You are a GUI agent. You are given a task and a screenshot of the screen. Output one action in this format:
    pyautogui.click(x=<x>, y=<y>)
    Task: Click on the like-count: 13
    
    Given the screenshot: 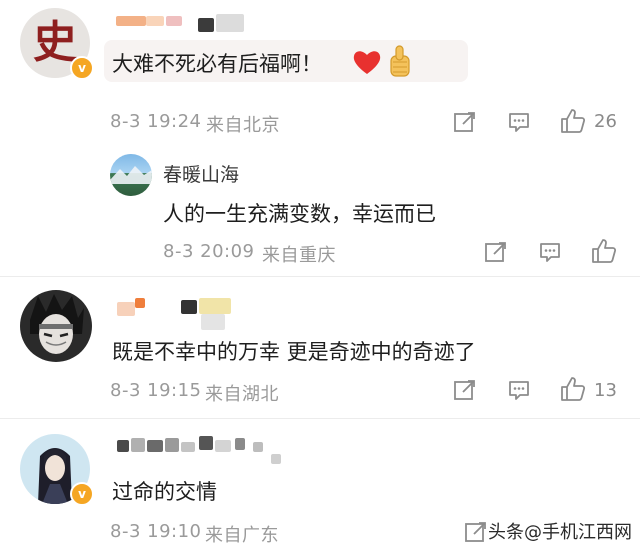 What is the action you would take?
    pyautogui.click(x=605, y=390)
    